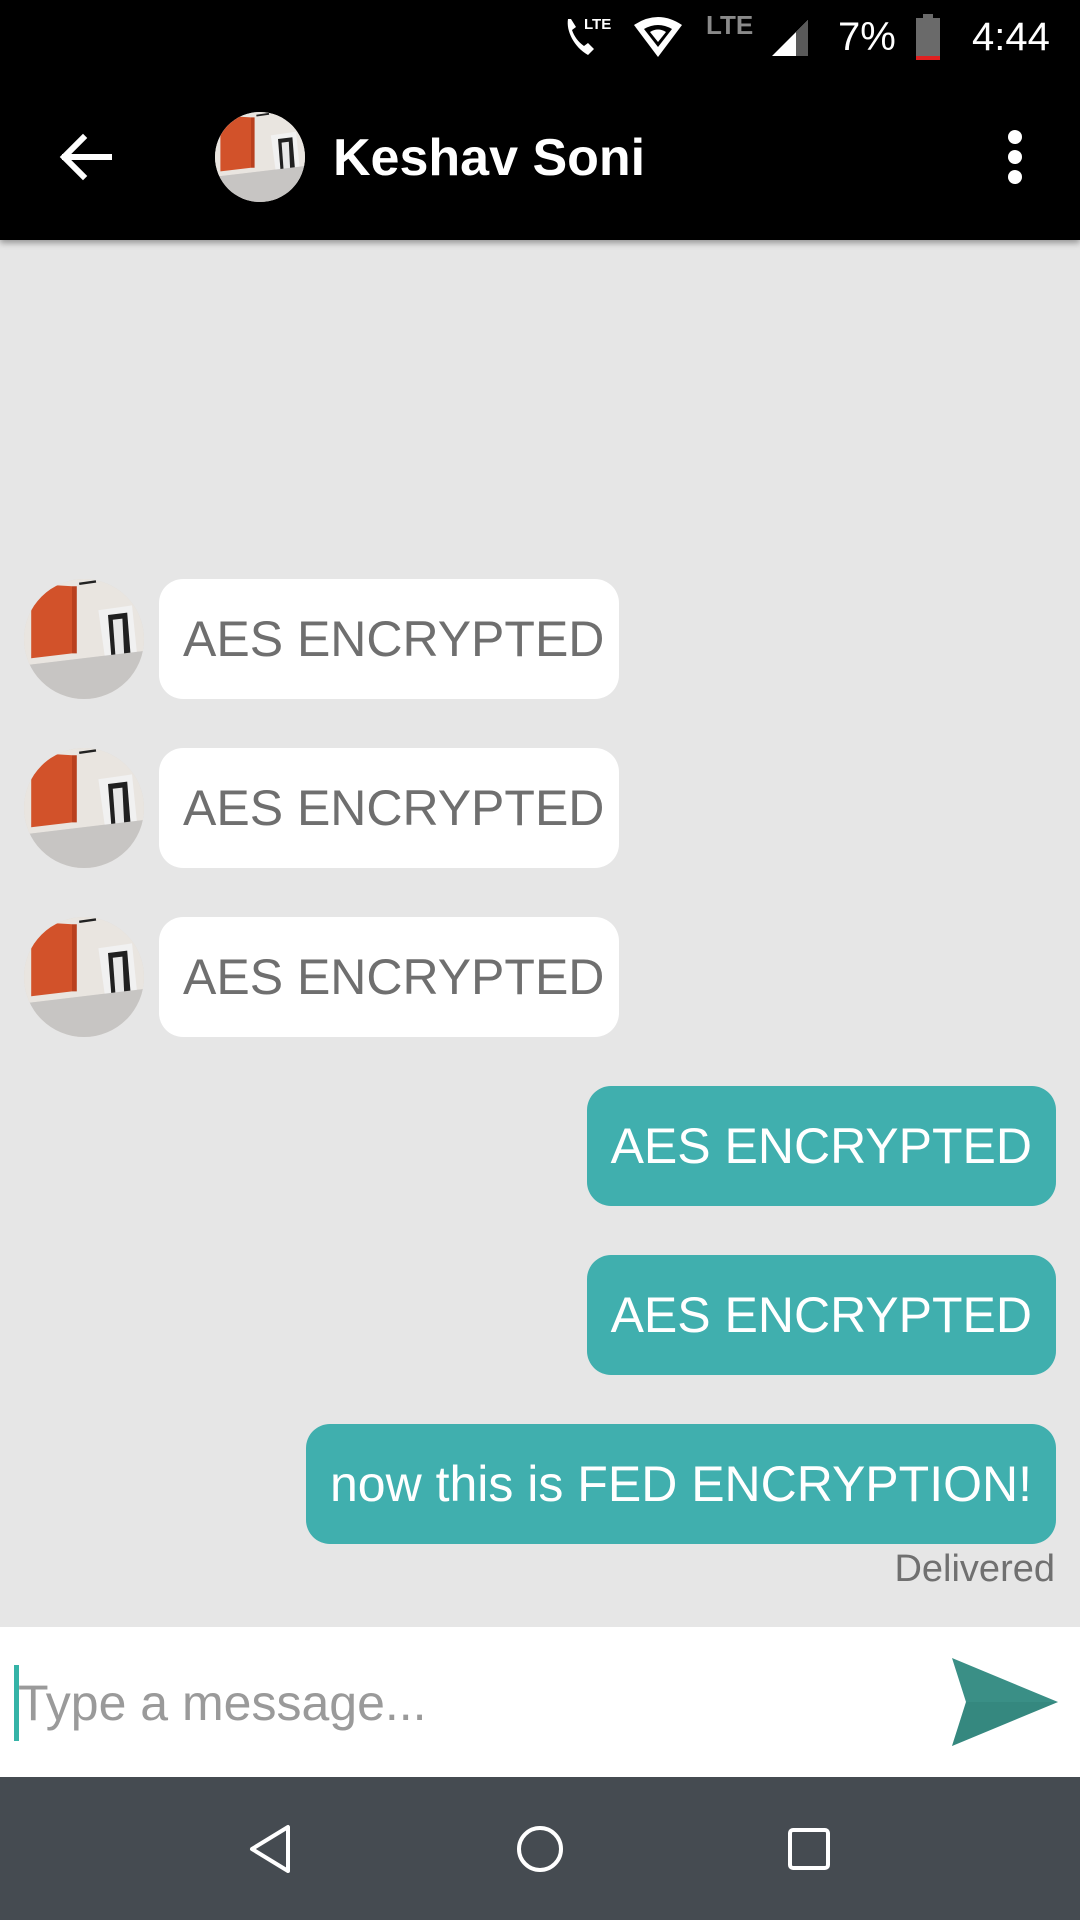 This screenshot has height=1920, width=1080. I want to click on wifi-icon, so click(658, 37).